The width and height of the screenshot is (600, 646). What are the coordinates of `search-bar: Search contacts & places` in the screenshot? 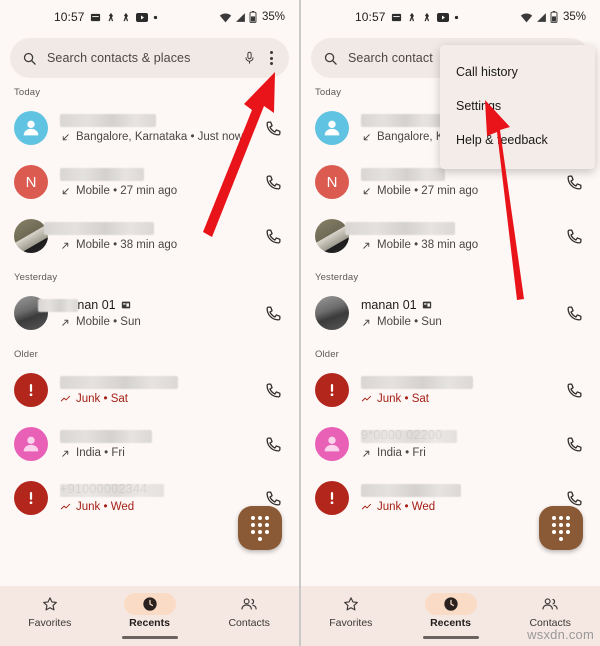 It's located at (149, 58).